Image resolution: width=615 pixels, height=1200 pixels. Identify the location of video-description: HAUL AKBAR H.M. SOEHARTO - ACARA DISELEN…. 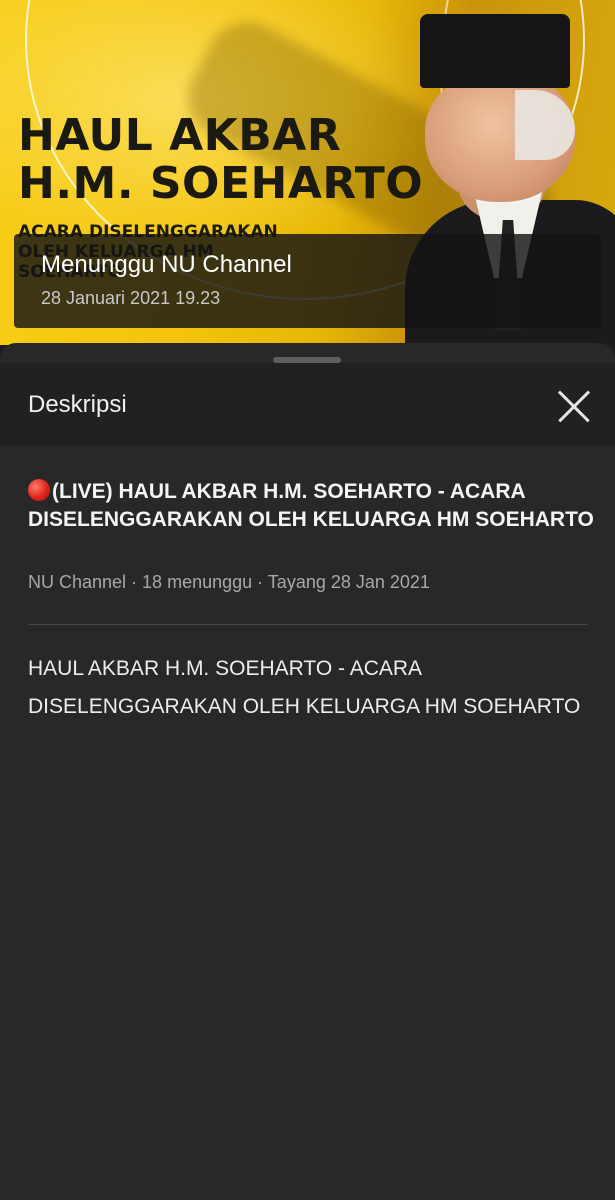
(304, 687).